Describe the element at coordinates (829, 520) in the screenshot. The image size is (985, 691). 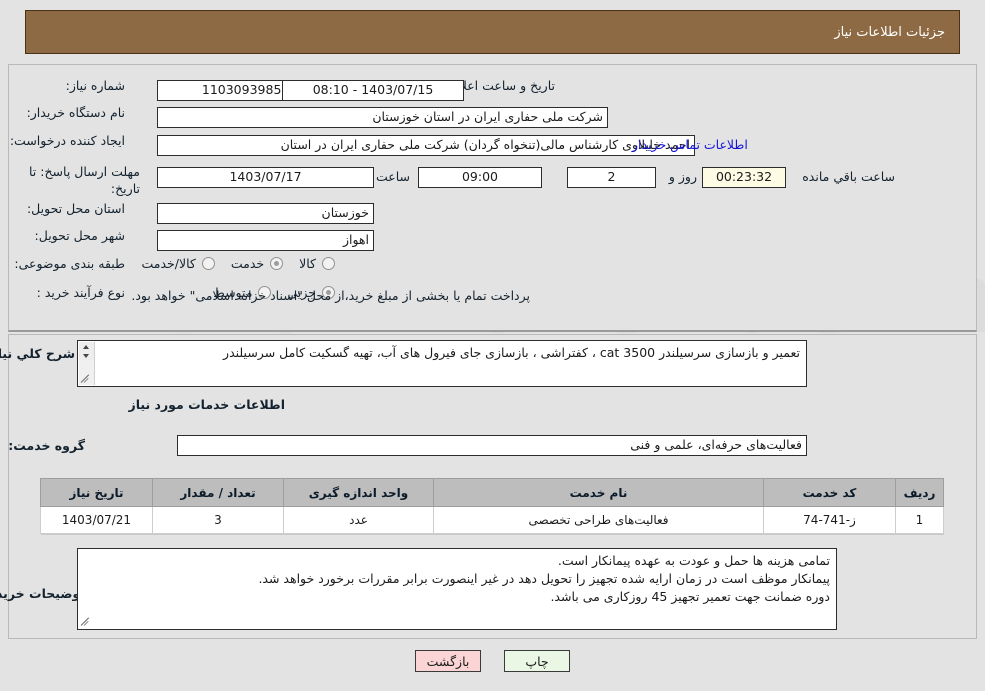
I see `table-cell-1: ز-741-74` at that location.